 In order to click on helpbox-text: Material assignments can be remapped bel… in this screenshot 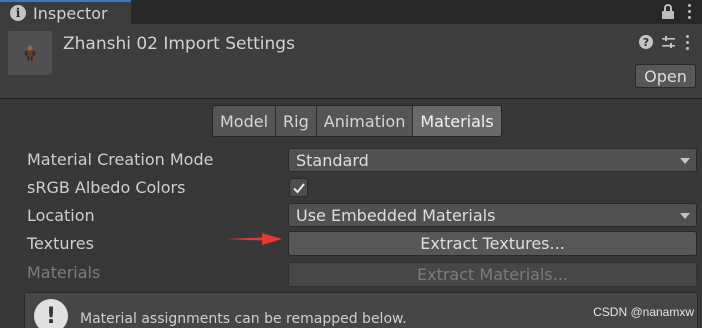, I will do `click(243, 319)`.